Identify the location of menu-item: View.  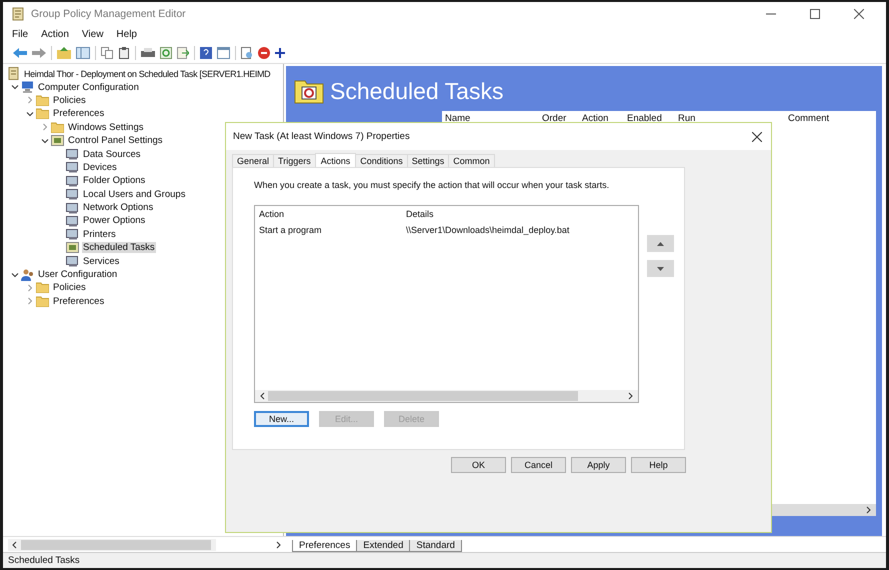
(93, 34).